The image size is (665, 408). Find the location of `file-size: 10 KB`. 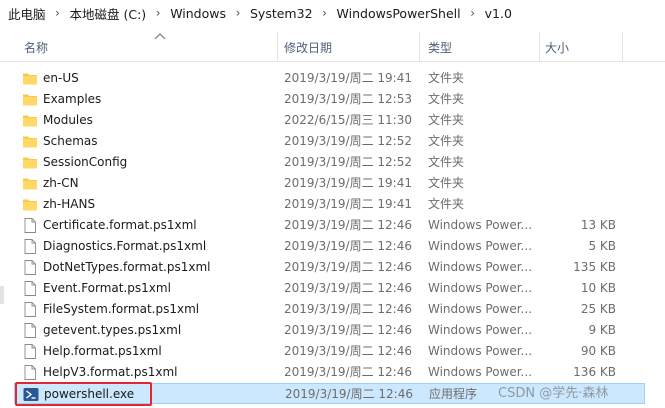

file-size: 10 KB is located at coordinates (598, 288).